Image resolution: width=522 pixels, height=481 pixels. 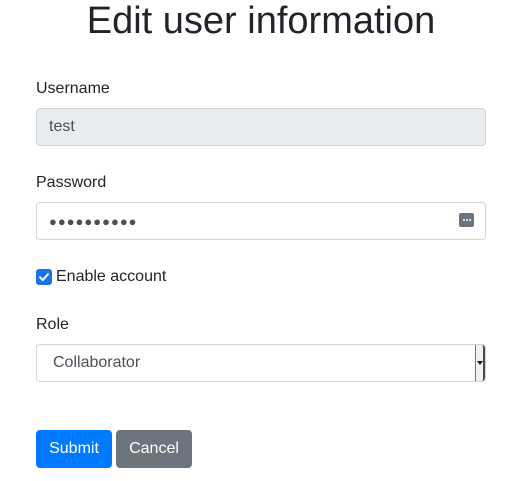 I want to click on username-field: test, so click(x=261, y=127).